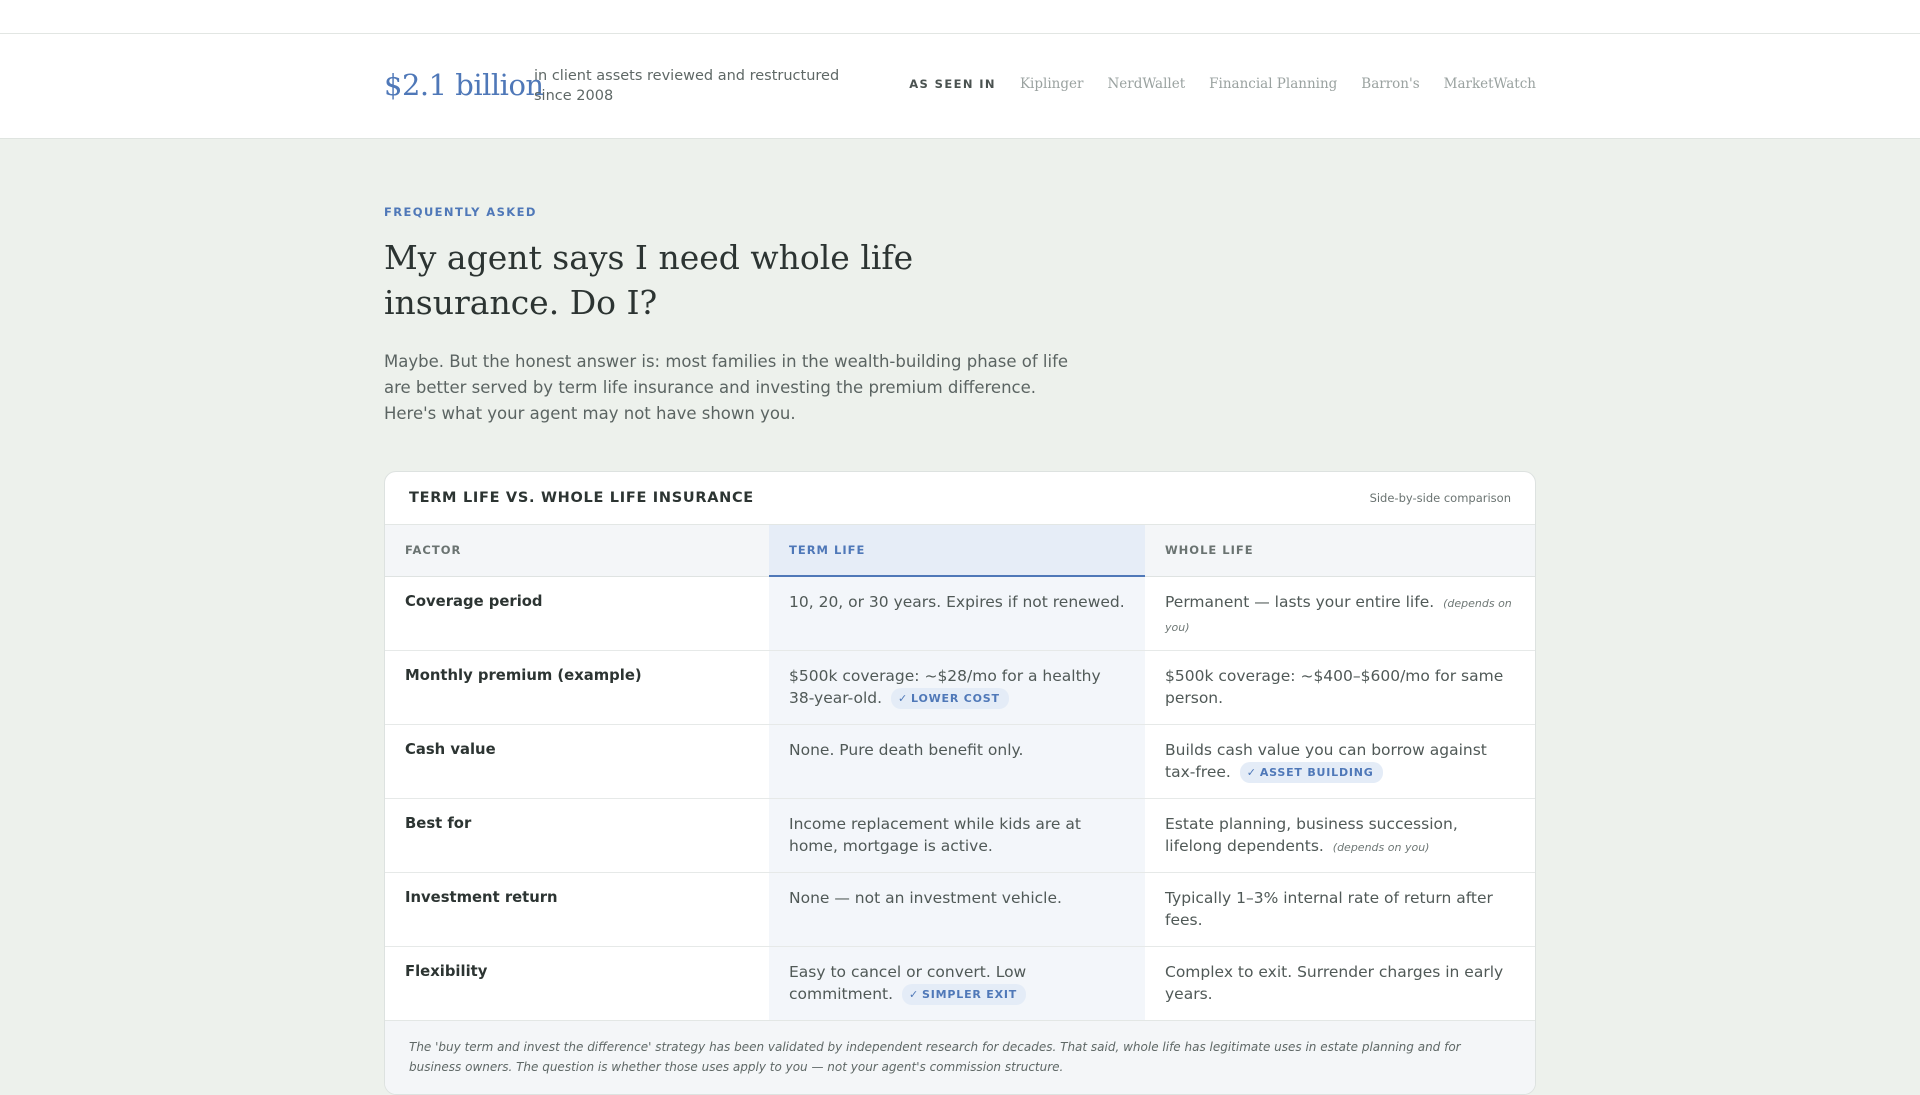  What do you see at coordinates (577, 835) in the screenshot?
I see `factor-cell: Best for` at bounding box center [577, 835].